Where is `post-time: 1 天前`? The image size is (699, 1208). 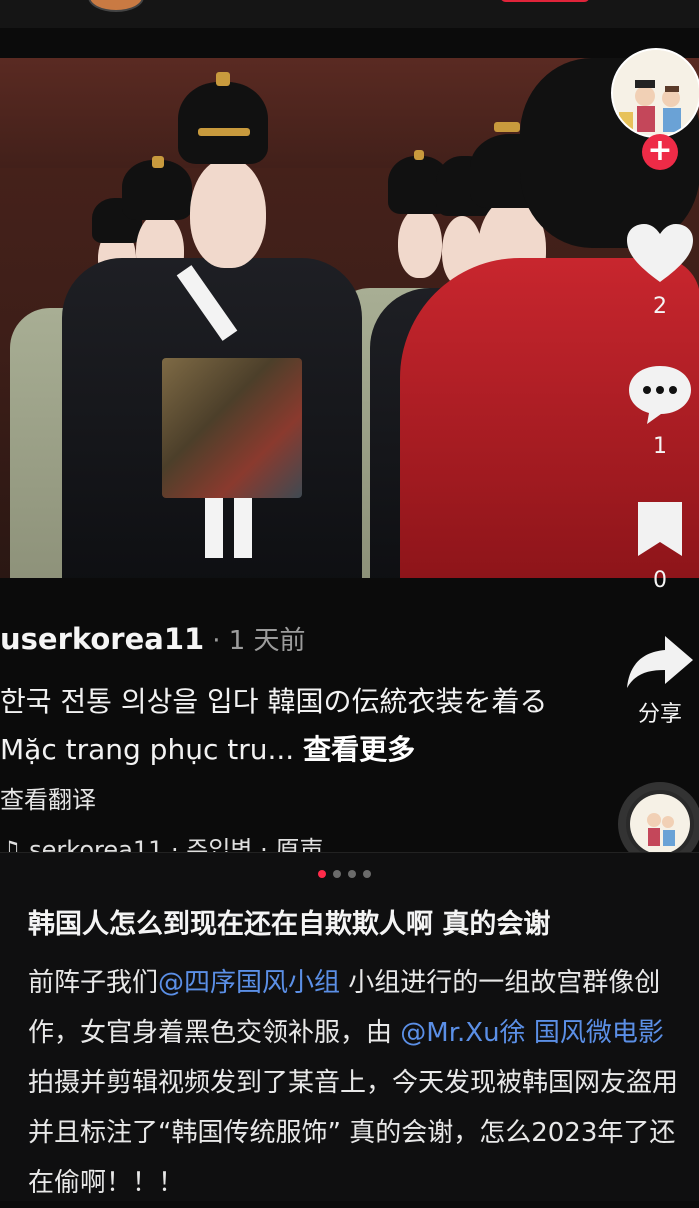
post-time: 1 天前 is located at coordinates (267, 641).